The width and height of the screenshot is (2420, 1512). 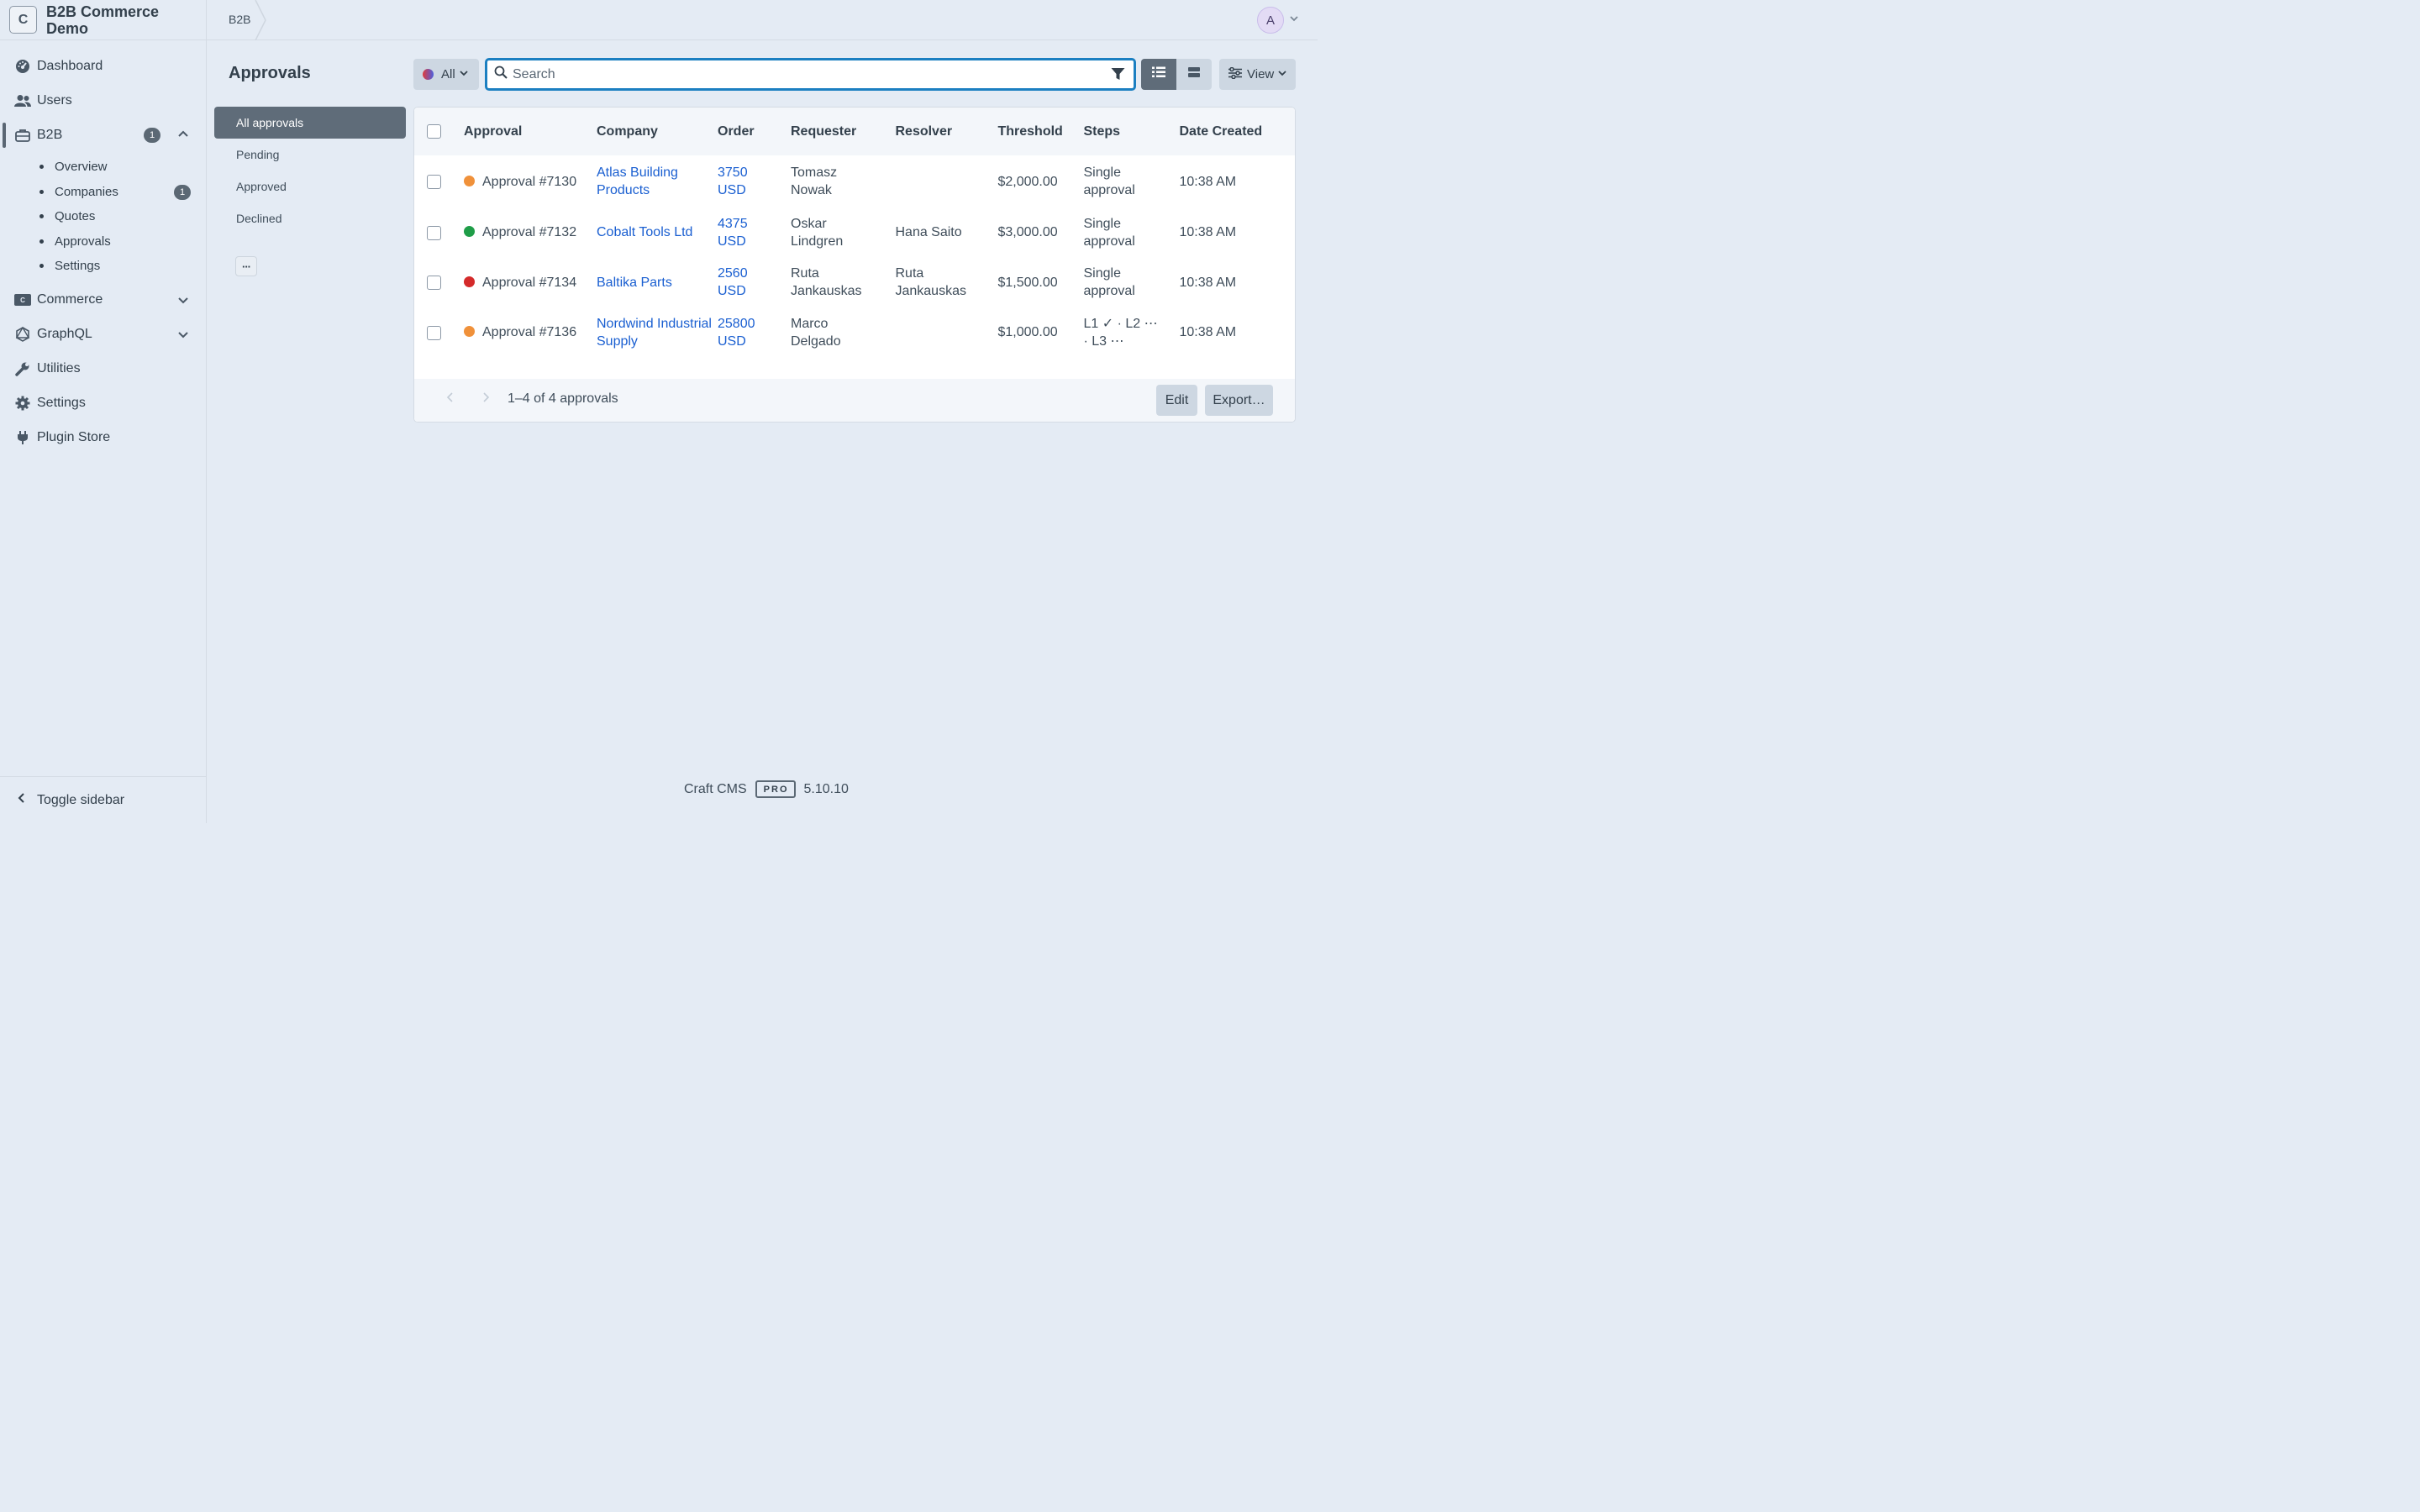 I want to click on order-link: 2560 USD, so click(x=733, y=282).